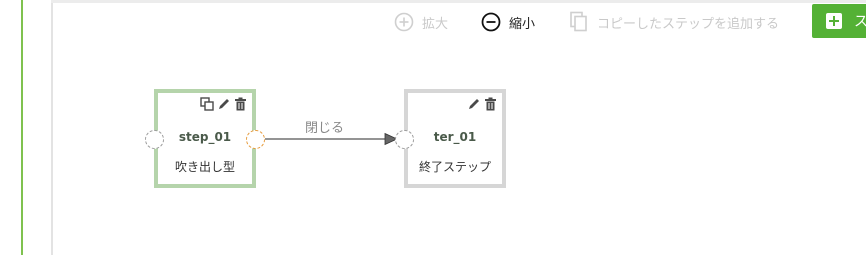  I want to click on output-port, so click(255, 139).